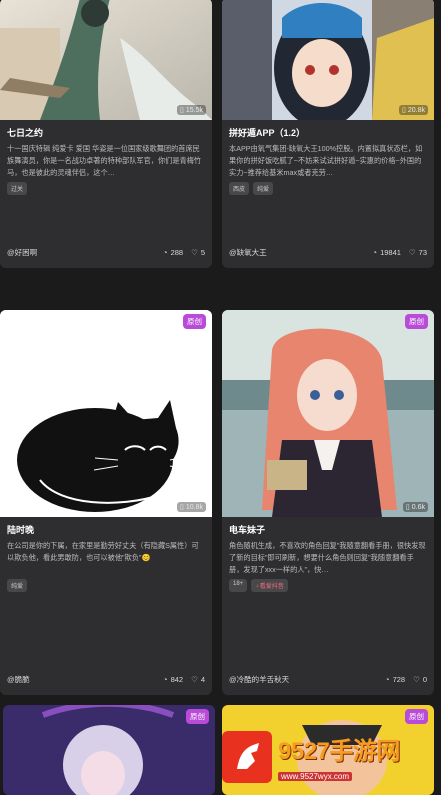 This screenshot has height=795, width=441. Describe the element at coordinates (191, 507) in the screenshot. I see `view-count: ▯ 10.8k` at that location.